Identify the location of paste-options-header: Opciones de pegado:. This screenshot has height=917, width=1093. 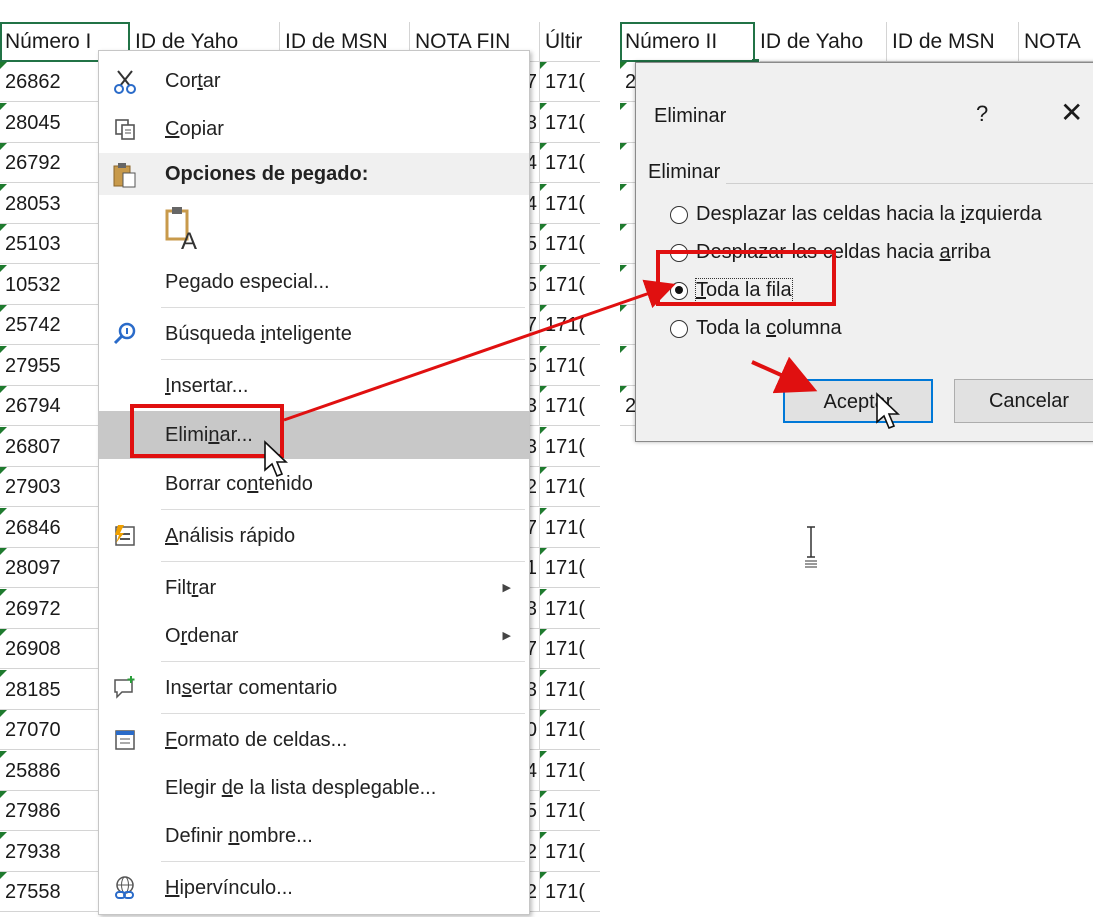
(314, 174).